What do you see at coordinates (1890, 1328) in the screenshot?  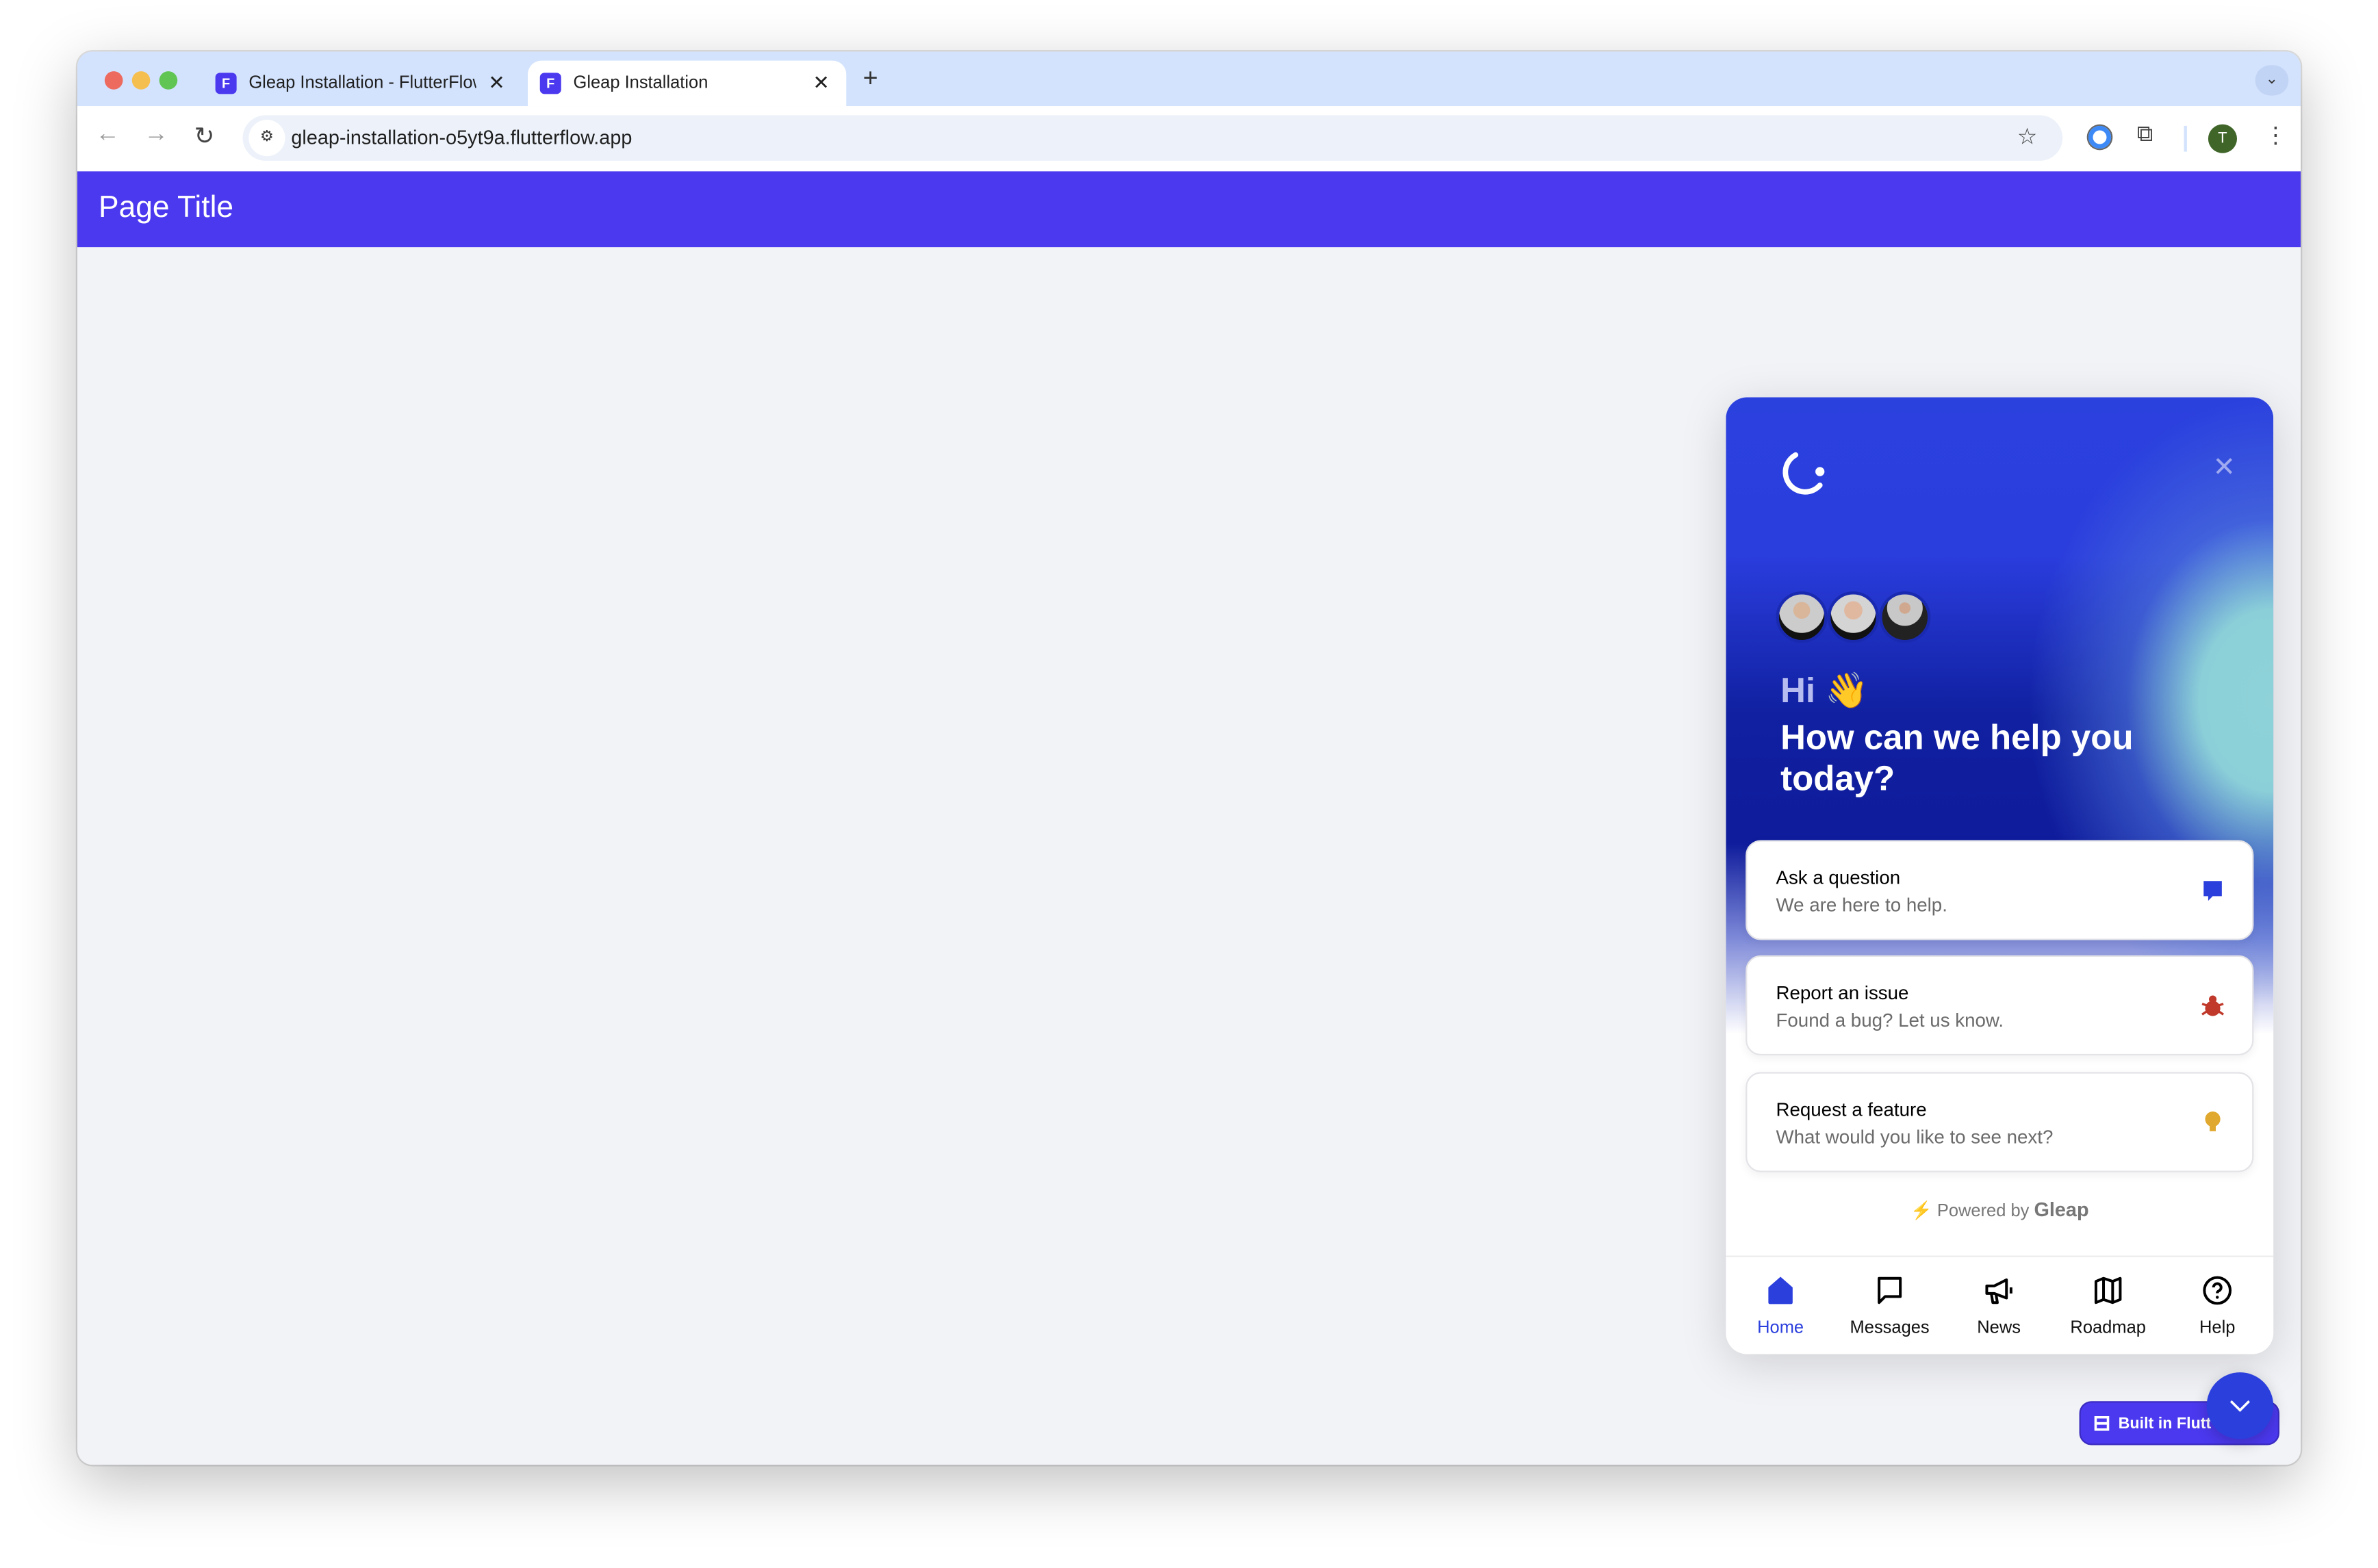 I see `nav-label: Messages` at bounding box center [1890, 1328].